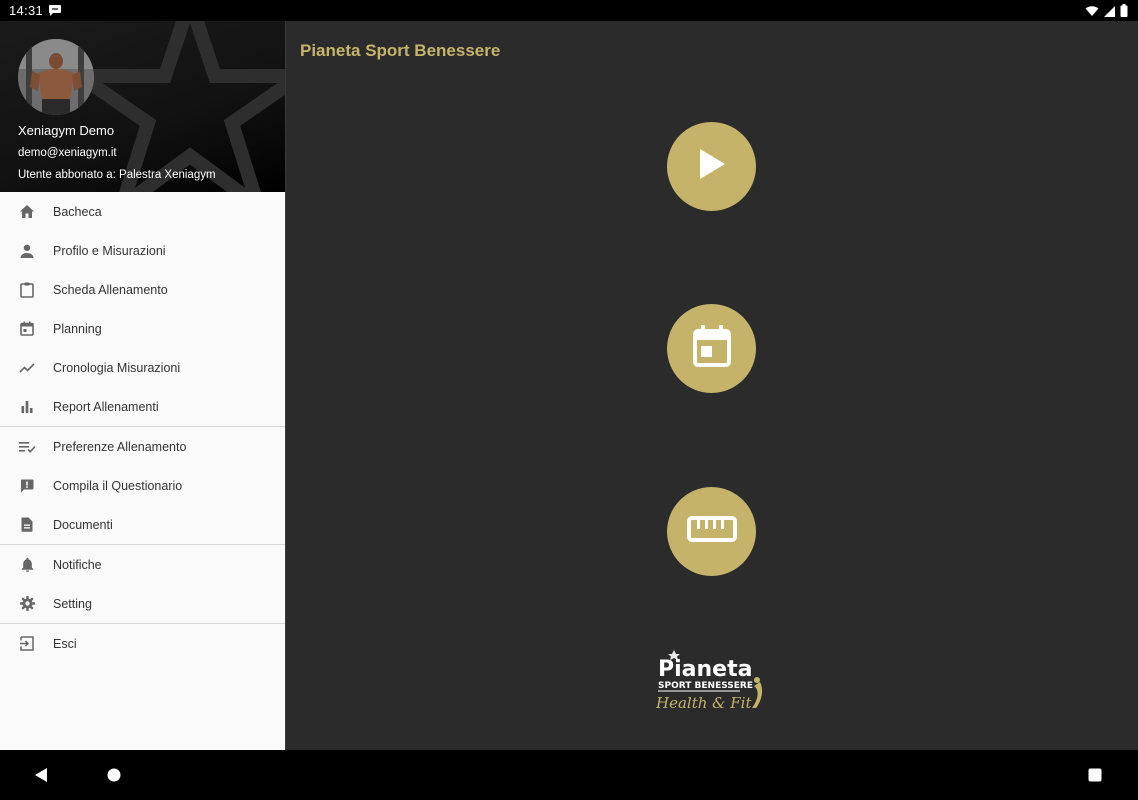 The image size is (1138, 800). I want to click on menu-item-label: Documenti, so click(83, 524).